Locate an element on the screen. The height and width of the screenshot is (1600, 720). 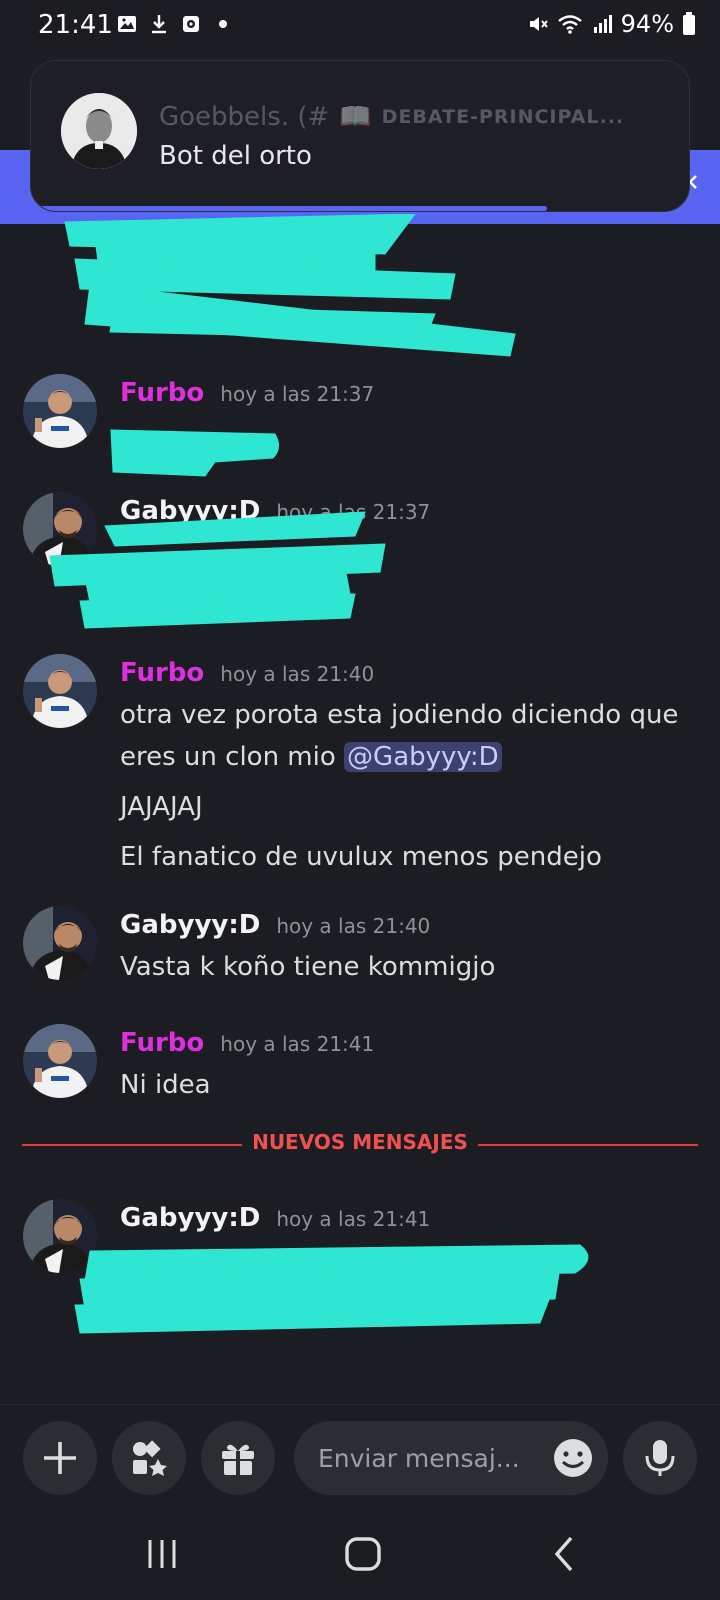
gift-button is located at coordinates (238, 1458).